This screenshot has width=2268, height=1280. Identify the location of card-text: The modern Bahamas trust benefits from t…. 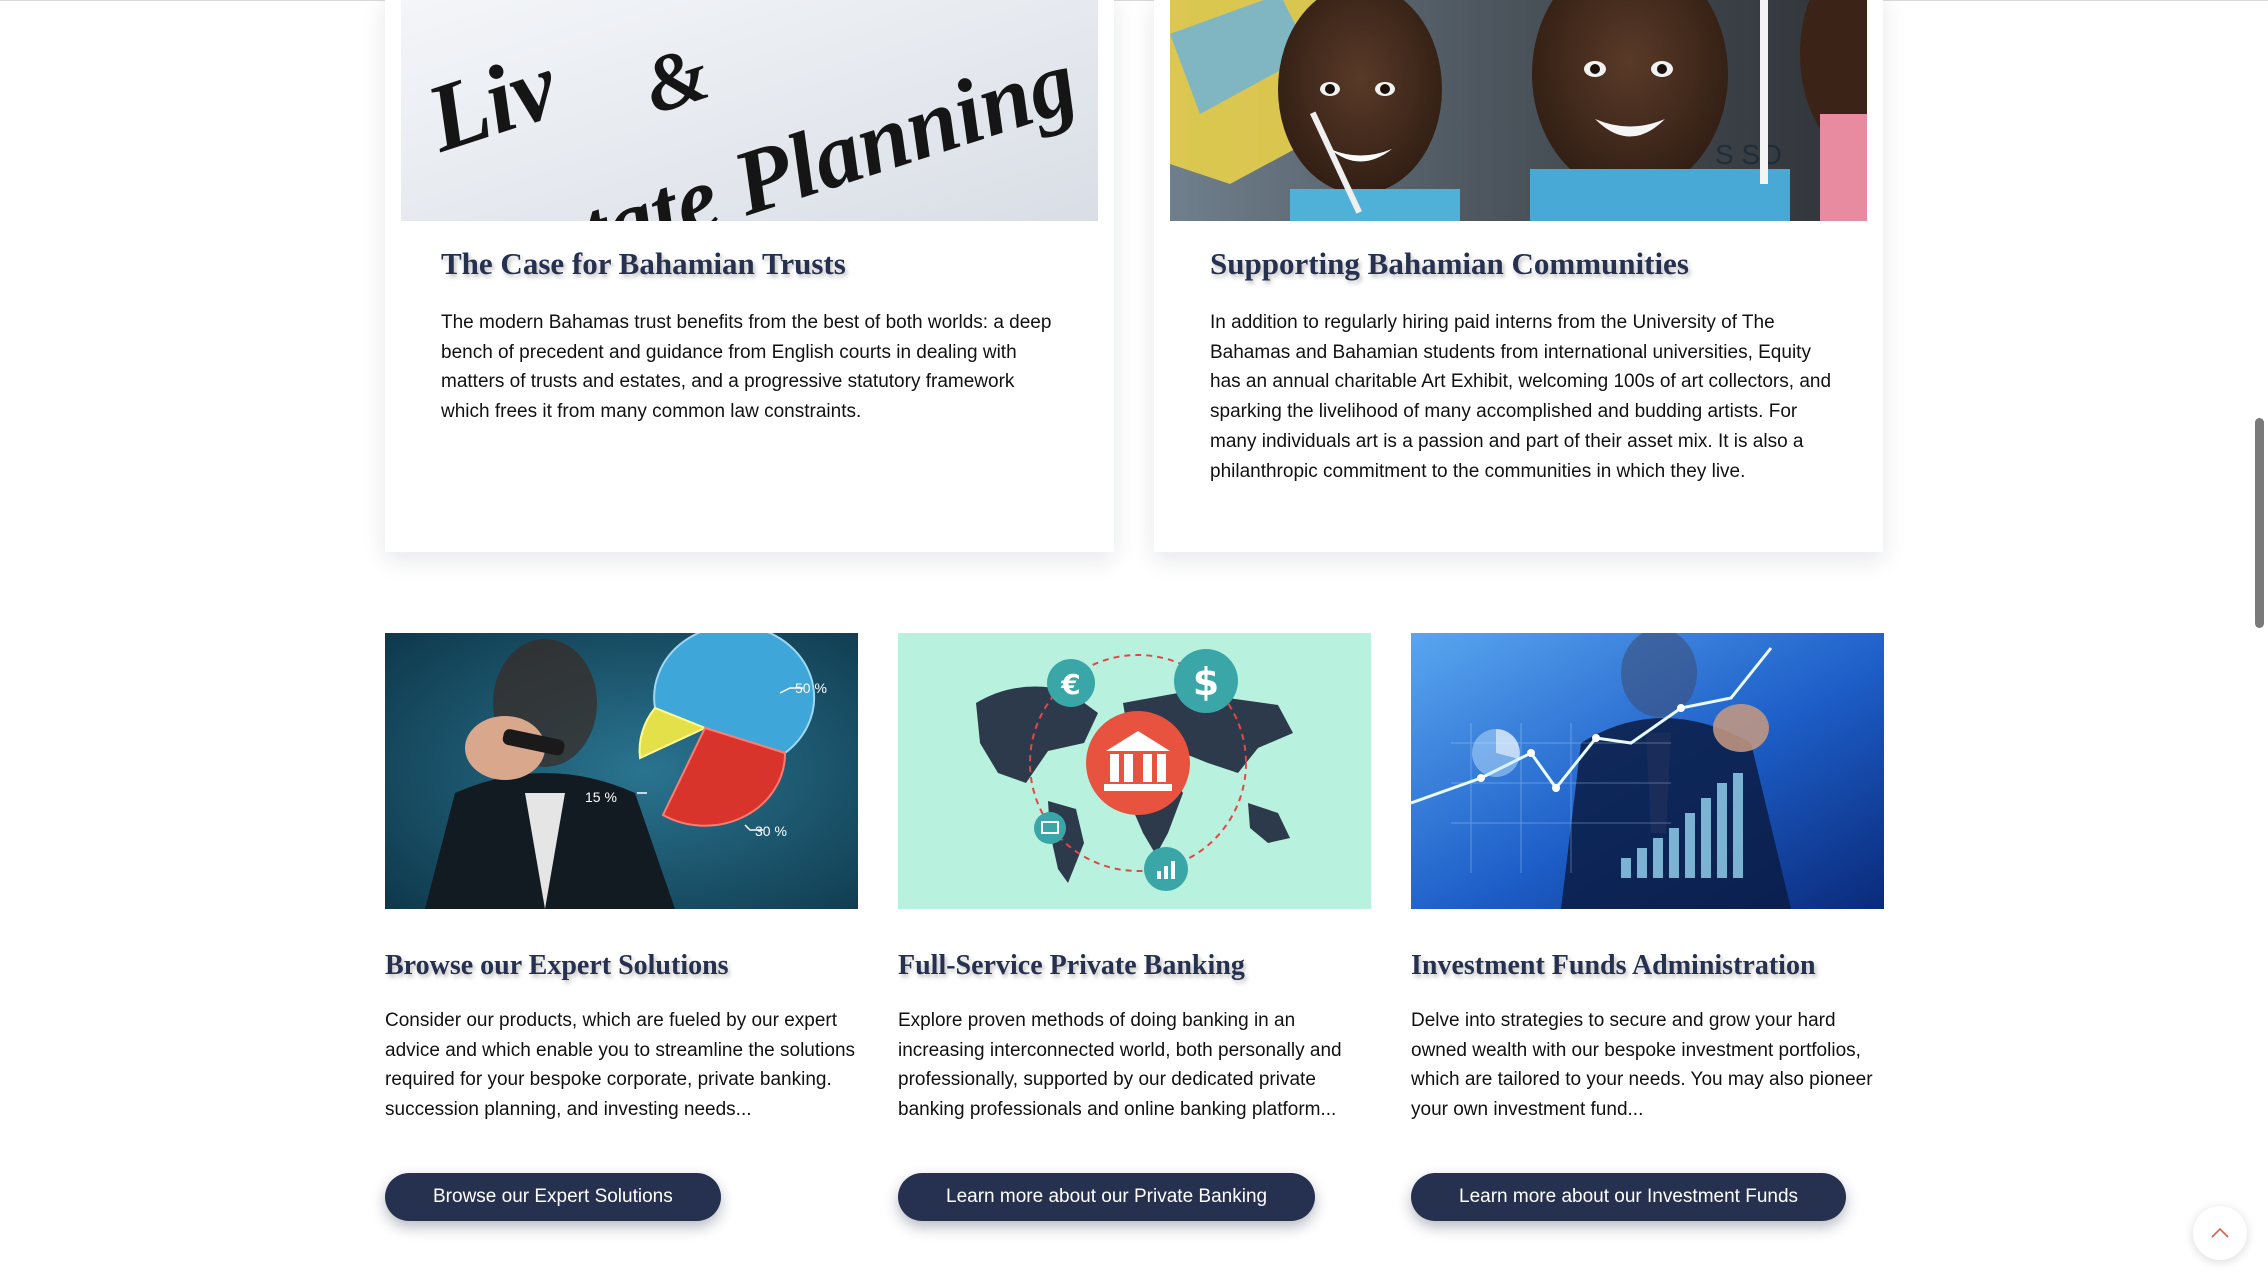
(746, 367).